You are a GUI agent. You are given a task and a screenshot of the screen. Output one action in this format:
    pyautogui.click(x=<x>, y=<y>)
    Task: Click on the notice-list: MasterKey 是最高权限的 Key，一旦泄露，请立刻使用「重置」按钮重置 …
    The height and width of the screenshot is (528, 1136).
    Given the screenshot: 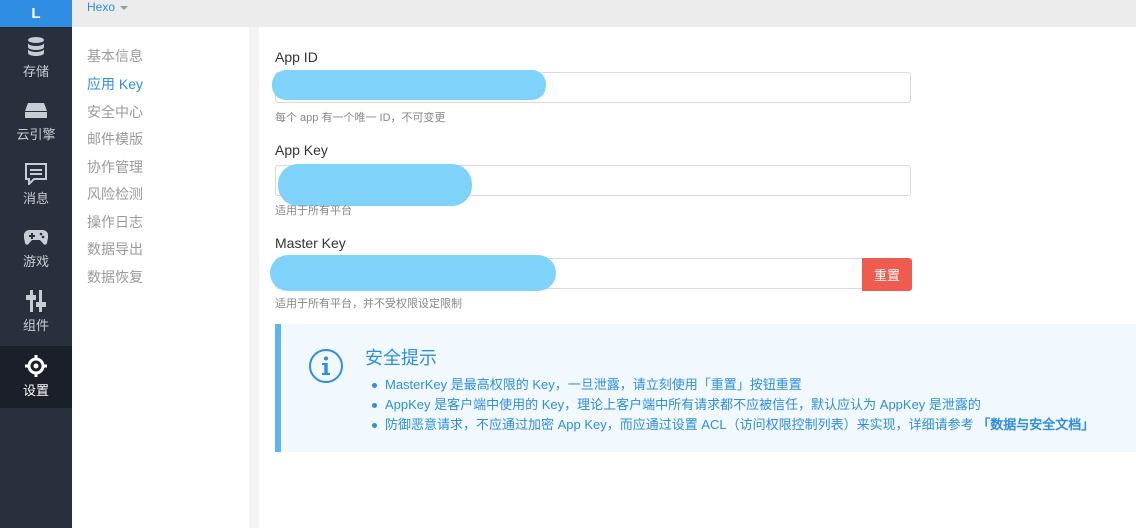 What is the action you would take?
    pyautogui.click(x=732, y=405)
    